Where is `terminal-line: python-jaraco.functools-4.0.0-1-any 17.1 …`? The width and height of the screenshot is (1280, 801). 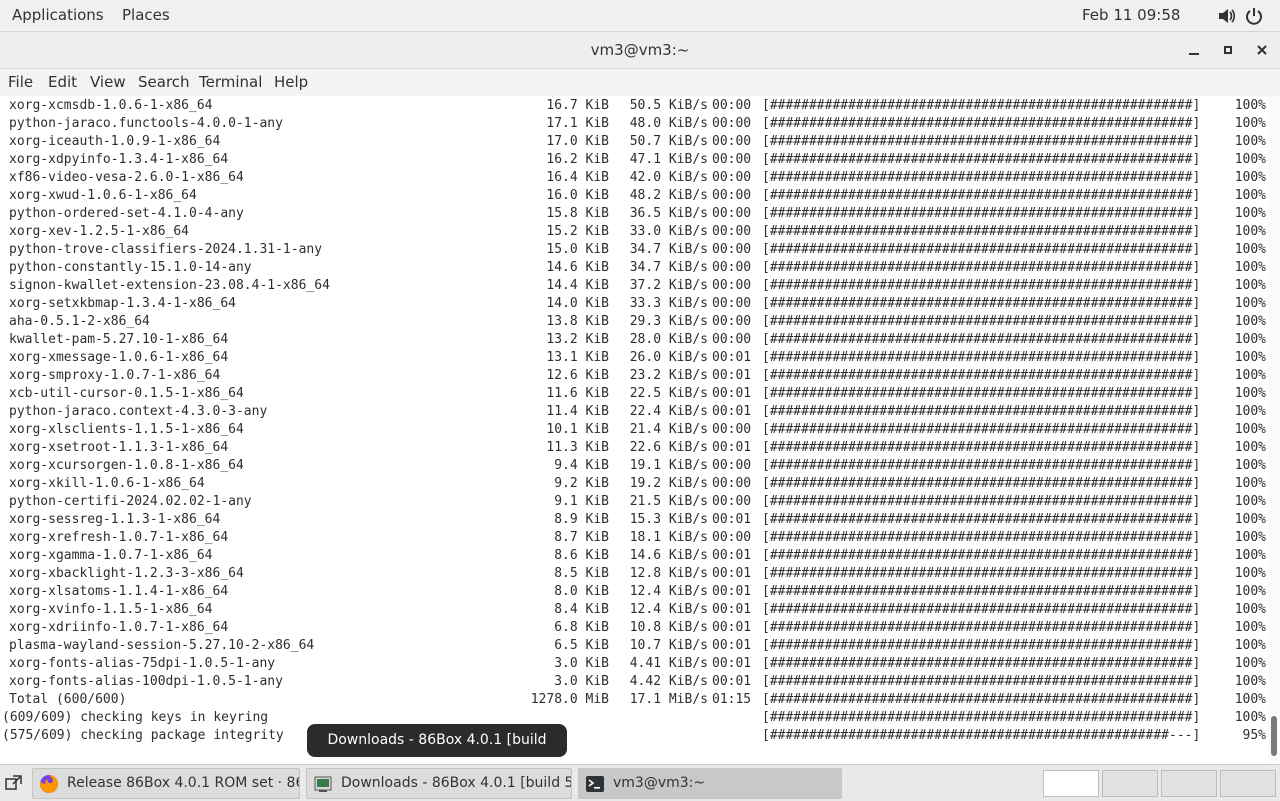 terminal-line: python-jaraco.functools-4.0.0-1-any 17.1 … is located at coordinates (634, 124).